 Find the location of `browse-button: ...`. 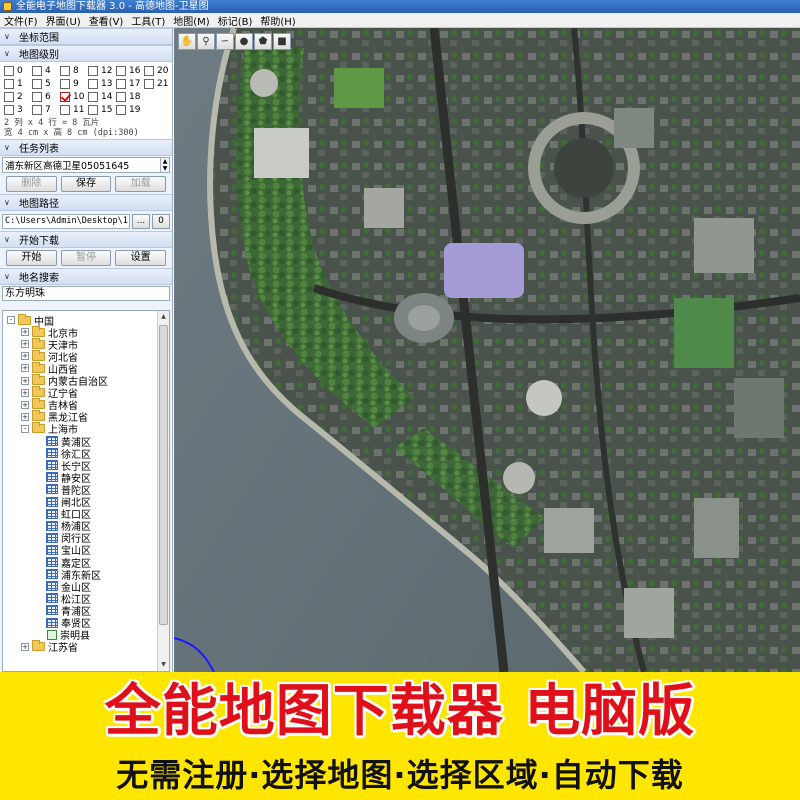

browse-button: ... is located at coordinates (141, 221).